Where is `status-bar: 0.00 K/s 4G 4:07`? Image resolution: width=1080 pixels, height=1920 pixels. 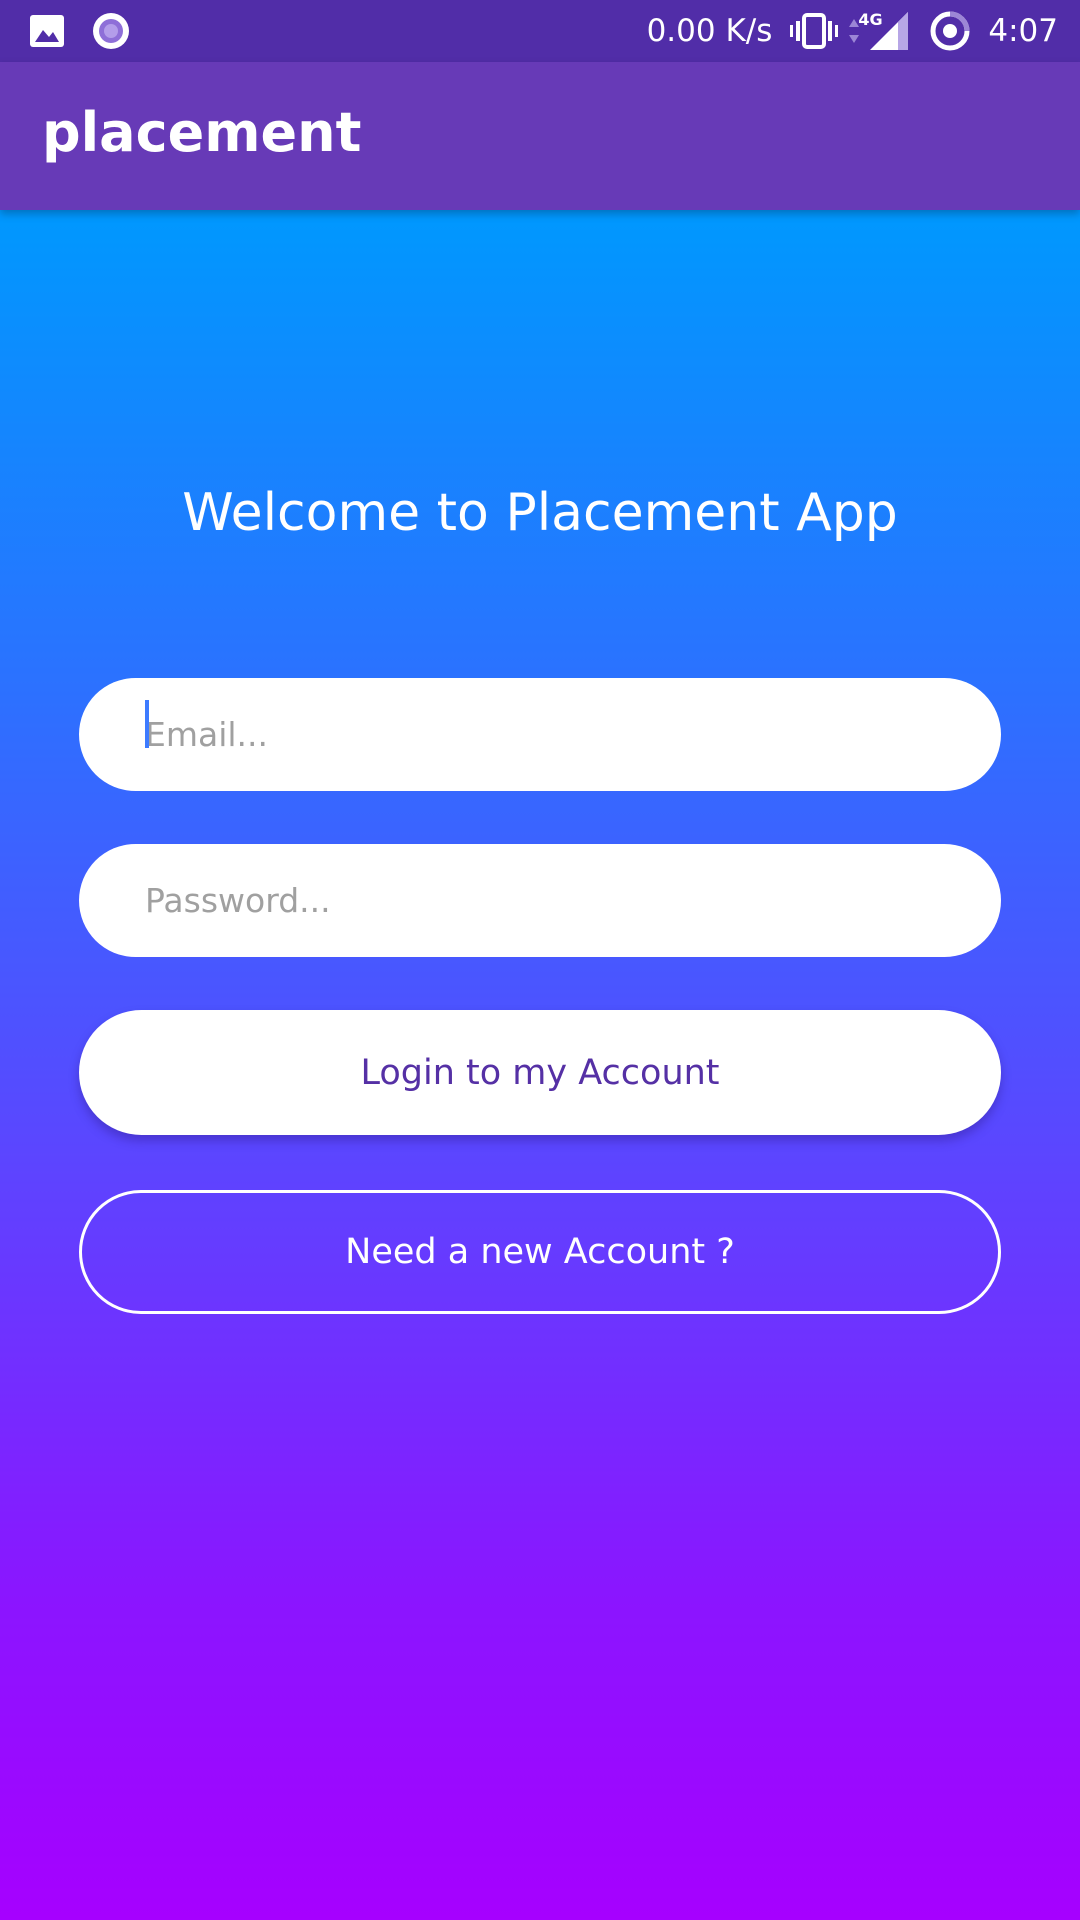 status-bar: 0.00 K/s 4G 4:07 is located at coordinates (540, 31).